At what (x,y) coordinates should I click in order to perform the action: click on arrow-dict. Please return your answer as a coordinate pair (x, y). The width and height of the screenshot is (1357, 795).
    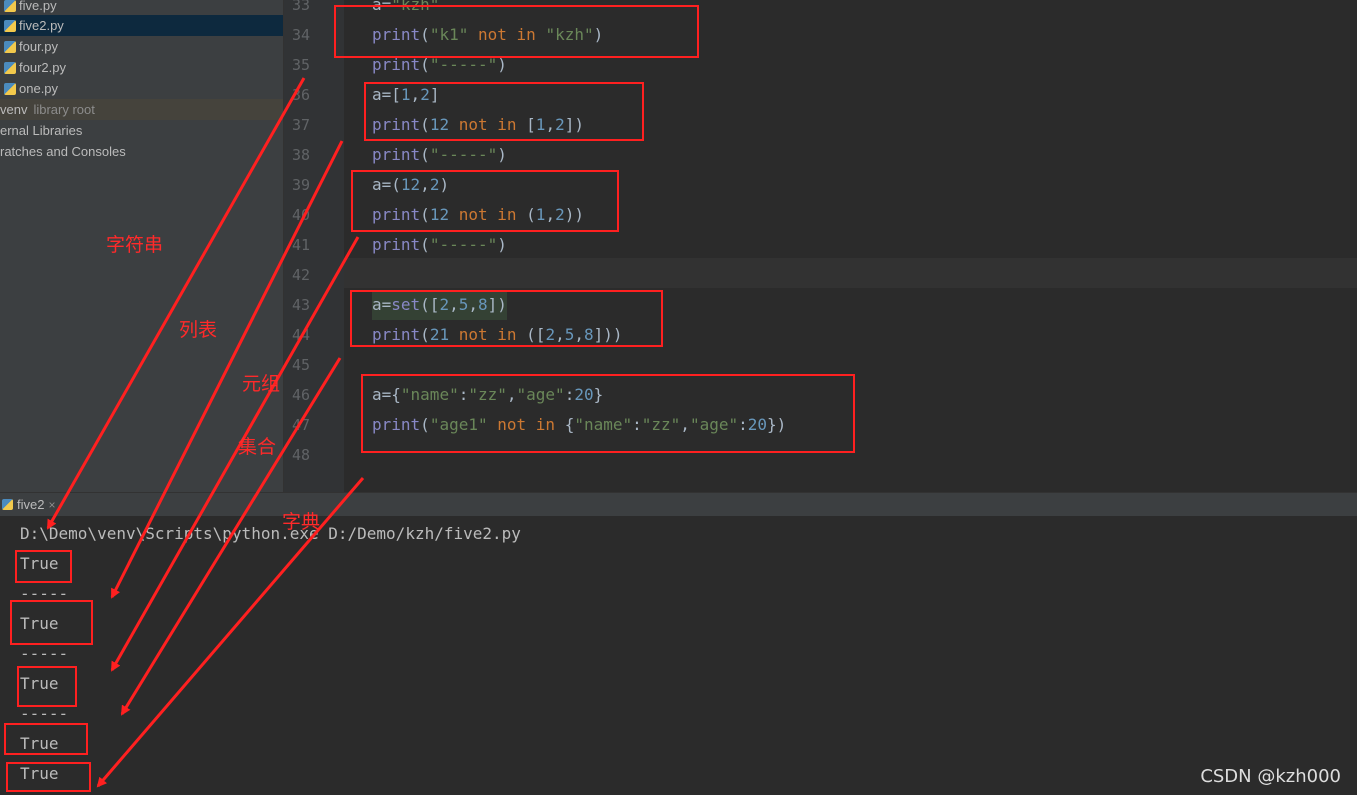
    Looking at the image, I should click on (230, 632).